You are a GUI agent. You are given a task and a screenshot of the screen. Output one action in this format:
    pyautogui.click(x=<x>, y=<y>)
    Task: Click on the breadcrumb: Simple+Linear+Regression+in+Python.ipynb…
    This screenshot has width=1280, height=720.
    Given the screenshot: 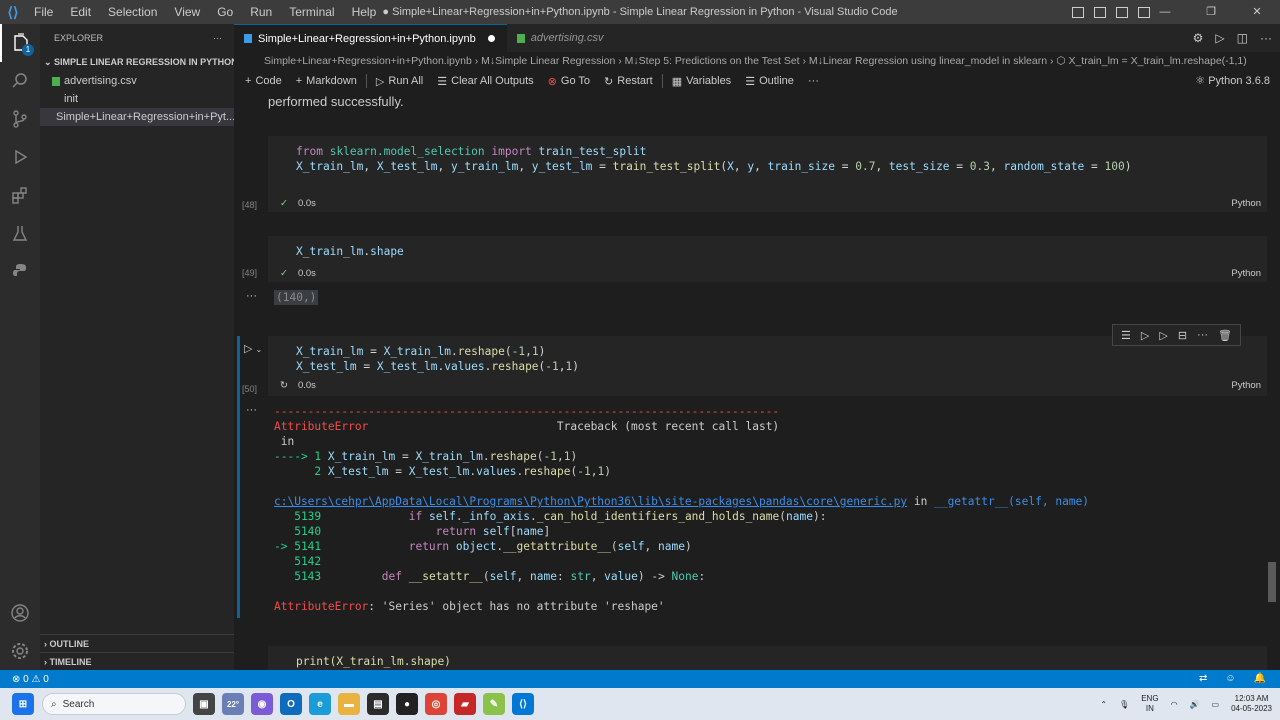 What is the action you would take?
    pyautogui.click(x=757, y=61)
    